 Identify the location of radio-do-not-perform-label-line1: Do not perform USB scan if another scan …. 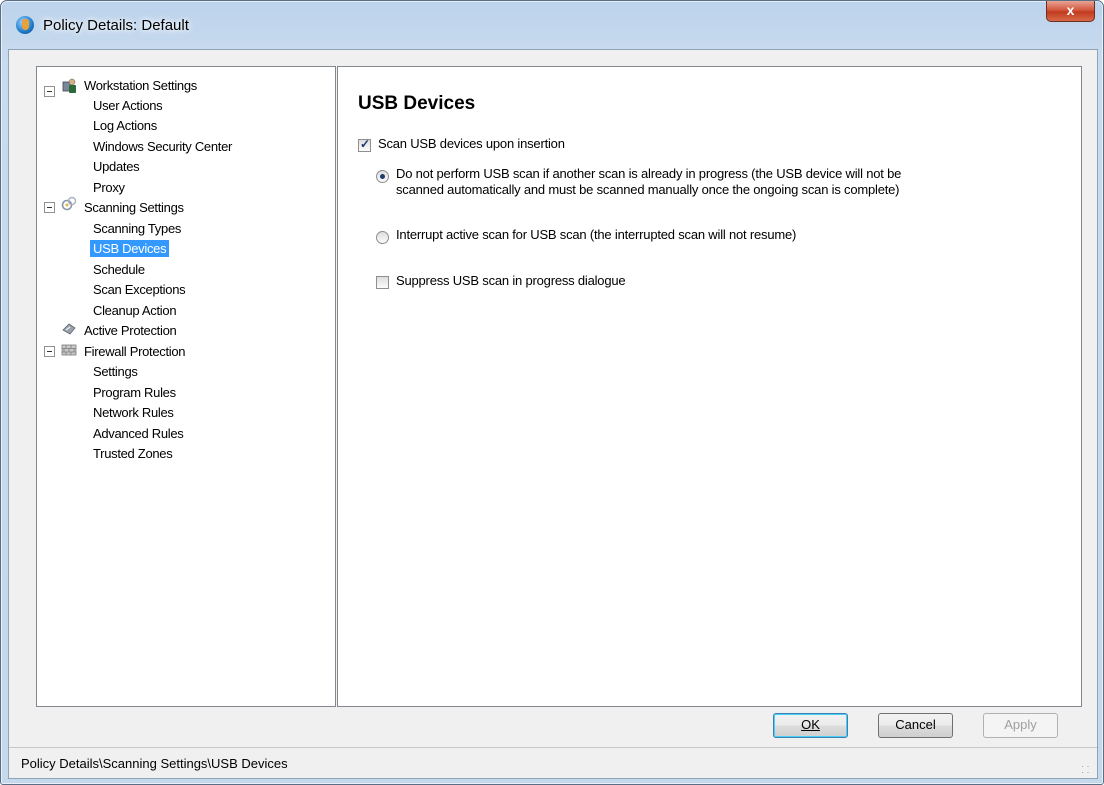
(649, 173).